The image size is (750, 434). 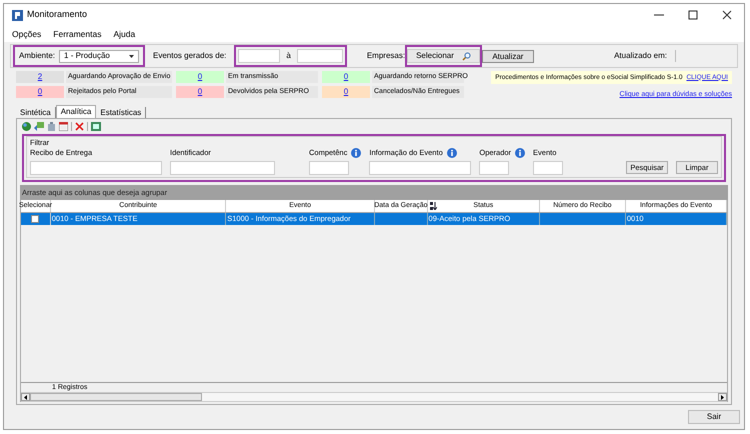 What do you see at coordinates (77, 34) in the screenshot?
I see `menu-item: Ferramentas` at bounding box center [77, 34].